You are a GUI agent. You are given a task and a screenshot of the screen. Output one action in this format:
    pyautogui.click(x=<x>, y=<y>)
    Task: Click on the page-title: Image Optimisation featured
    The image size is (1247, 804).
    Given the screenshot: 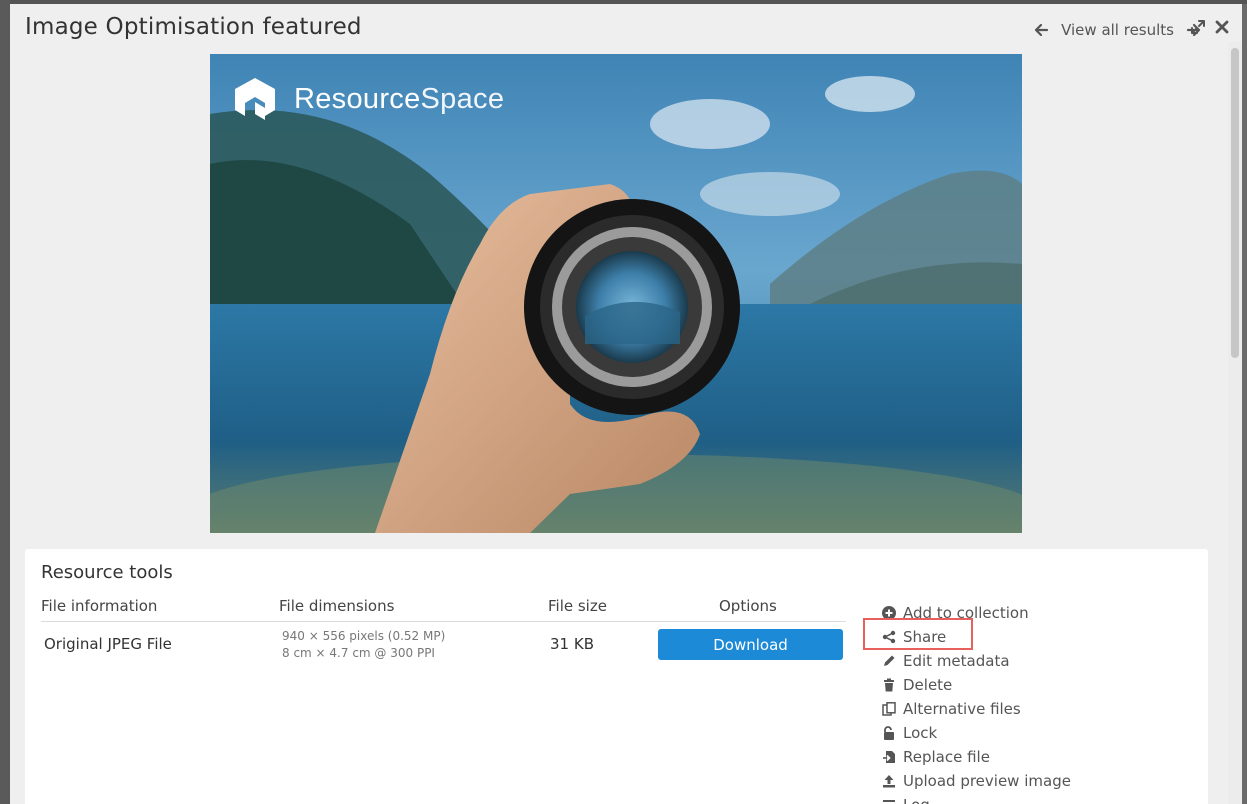 What is the action you would take?
    pyautogui.click(x=193, y=27)
    